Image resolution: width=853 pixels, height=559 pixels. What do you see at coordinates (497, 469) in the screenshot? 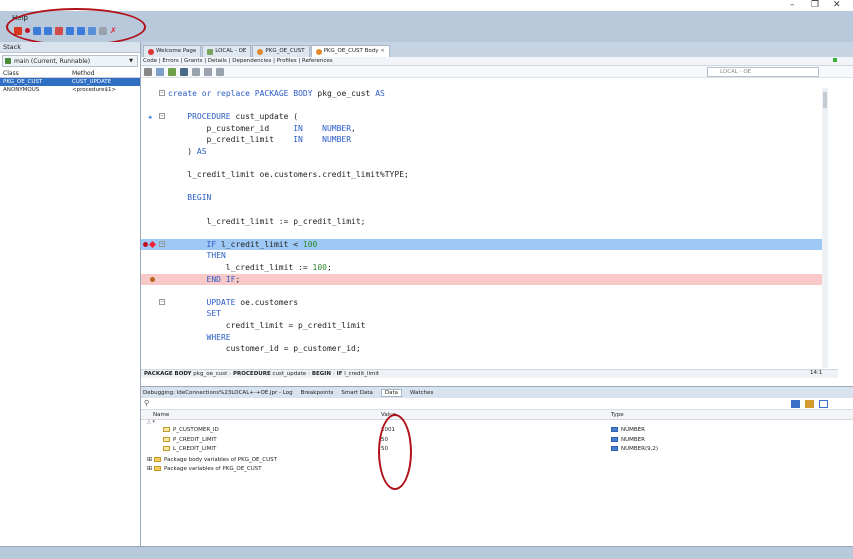
I see `package-node: ⊞ Package variables of PKG_OE_CUST` at bounding box center [497, 469].